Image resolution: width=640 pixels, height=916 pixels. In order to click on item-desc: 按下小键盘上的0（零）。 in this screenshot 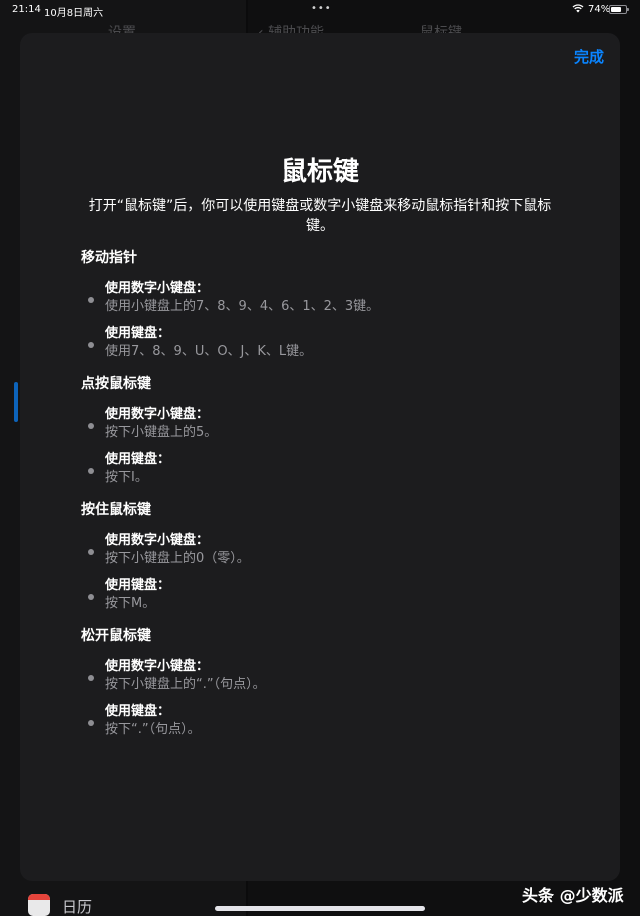, I will do `click(177, 558)`.